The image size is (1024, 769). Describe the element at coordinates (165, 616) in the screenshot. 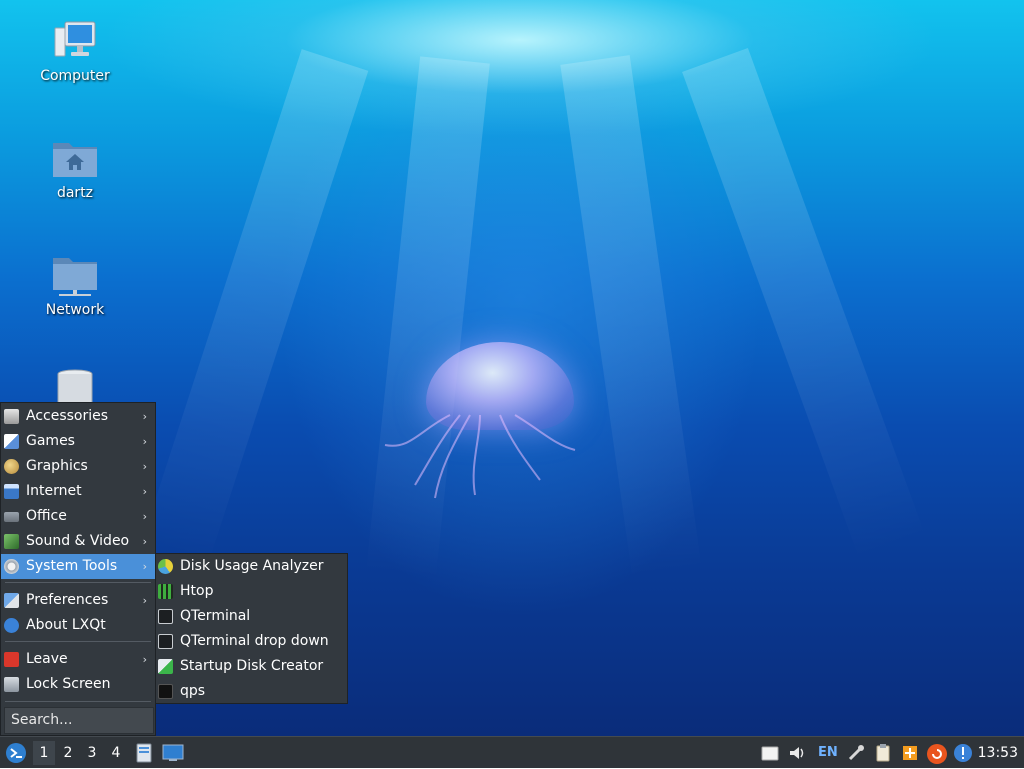

I see `terminal-icon` at that location.